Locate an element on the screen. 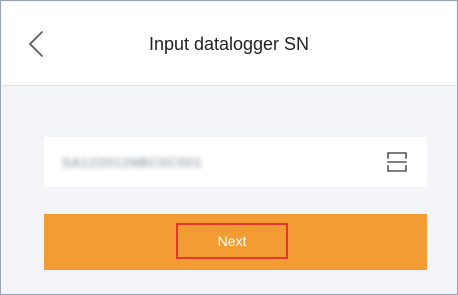 This screenshot has height=295, width=458. scan-button is located at coordinates (397, 162).